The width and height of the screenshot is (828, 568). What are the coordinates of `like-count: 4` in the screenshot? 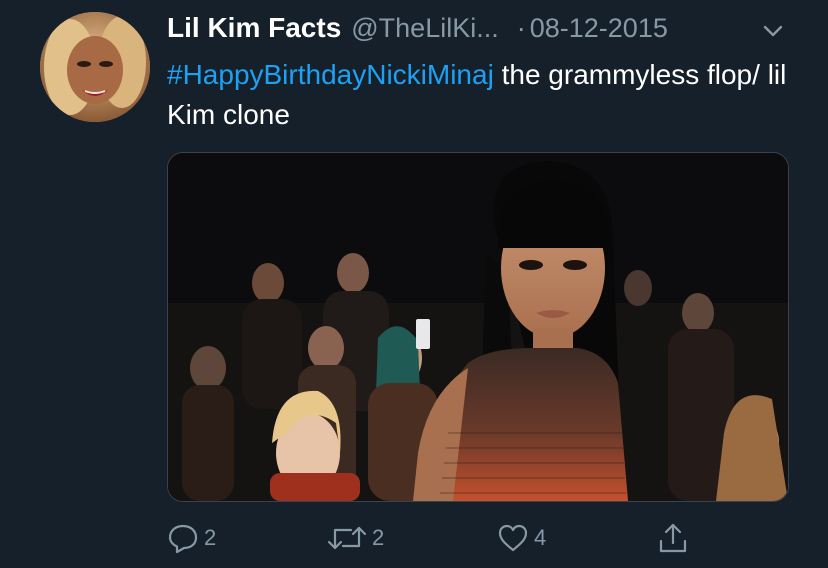 It's located at (540, 537).